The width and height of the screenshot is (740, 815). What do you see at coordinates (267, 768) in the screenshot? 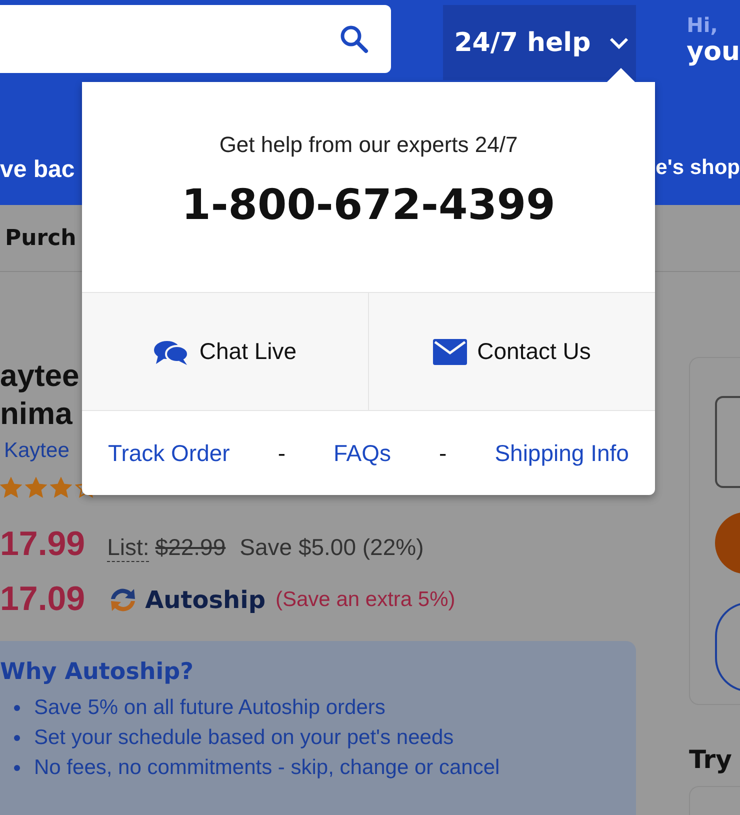
I see `benefit-text: No fees, no commitments - skip, change or cancel` at bounding box center [267, 768].